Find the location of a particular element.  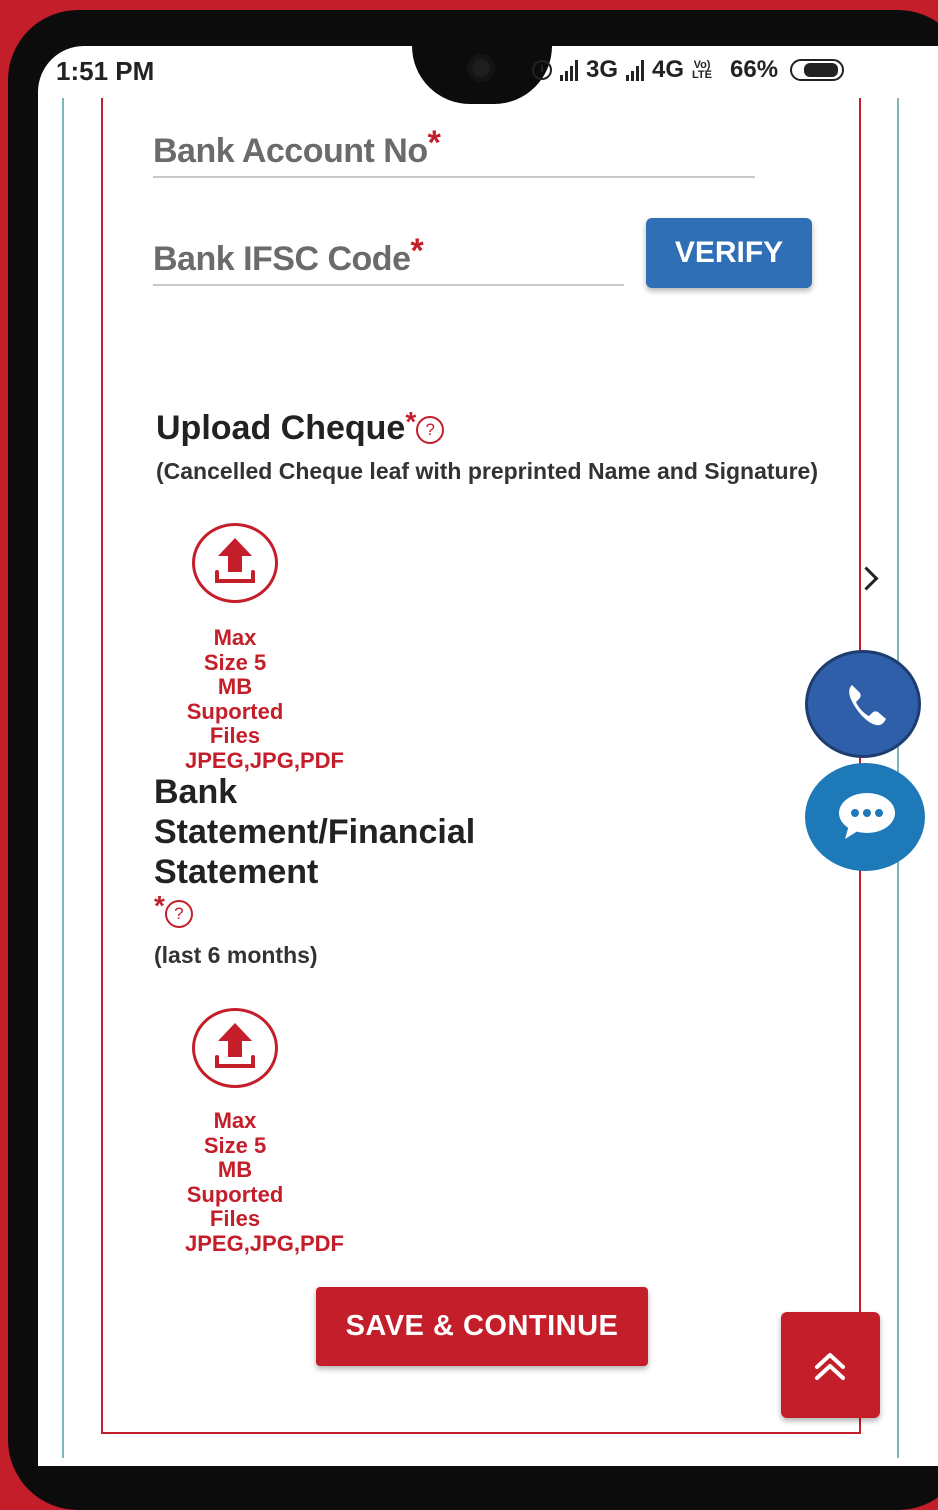

volte-indicator: Vo) LTE is located at coordinates (702, 70).